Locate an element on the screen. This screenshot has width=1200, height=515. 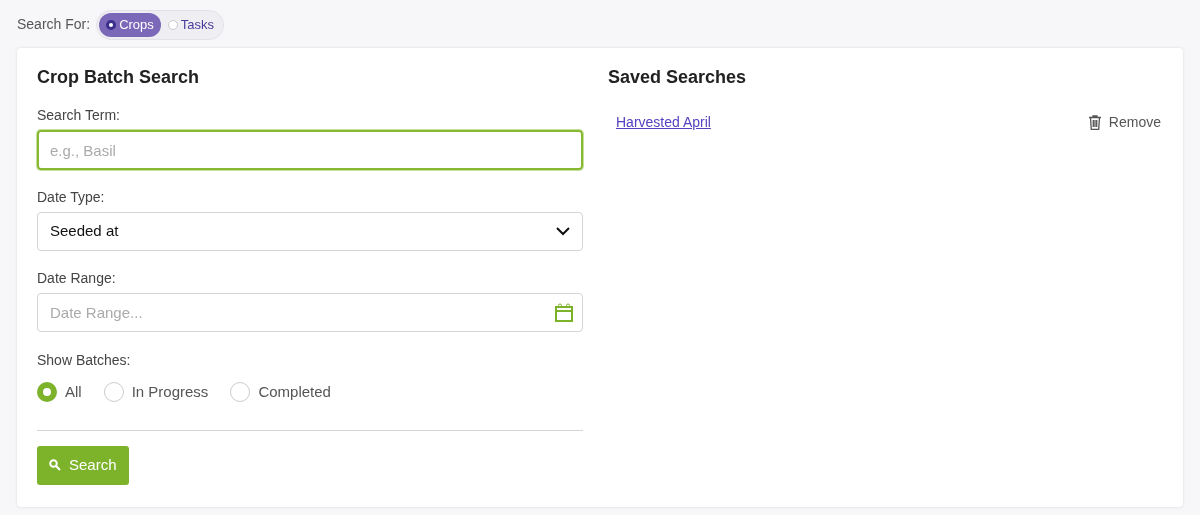
search-type-option: Crops is located at coordinates (130, 24).